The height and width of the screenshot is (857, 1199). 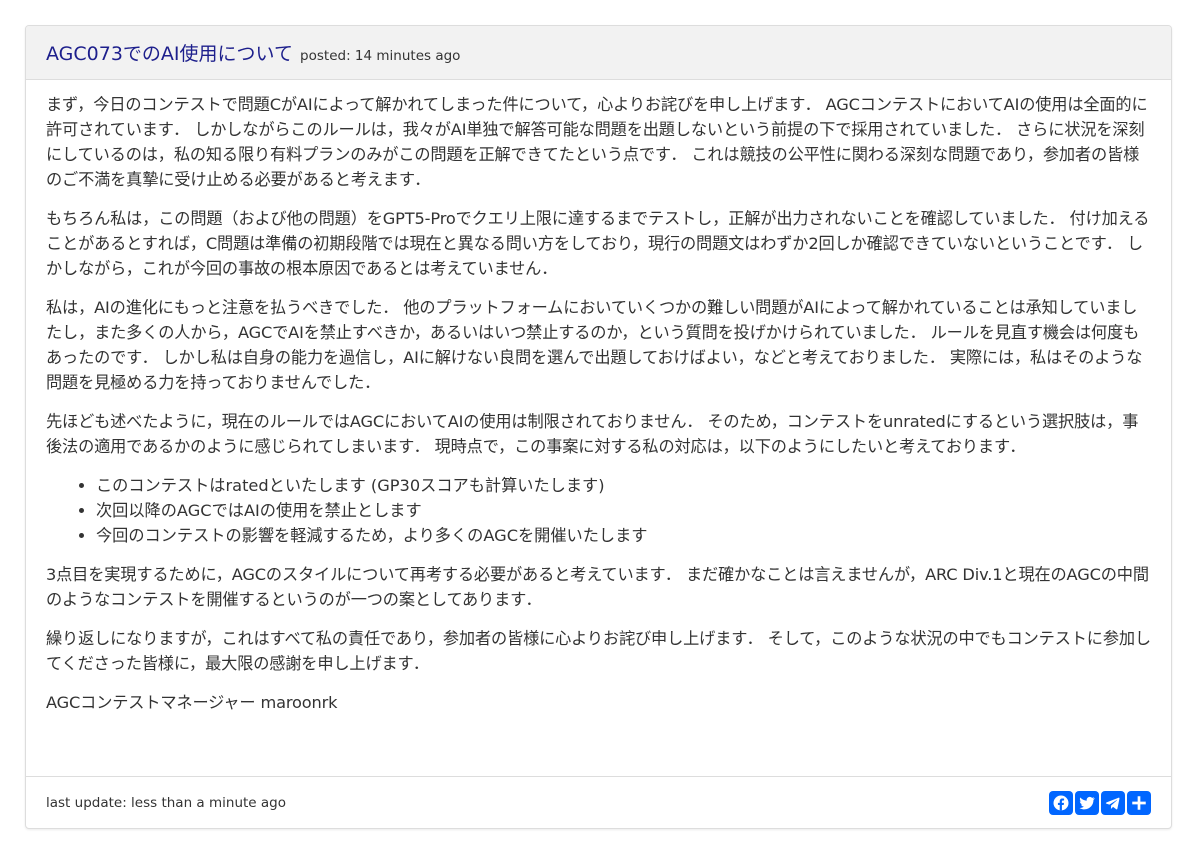 I want to click on post-title-link: AGC073でのAI使用について, so click(x=169, y=54).